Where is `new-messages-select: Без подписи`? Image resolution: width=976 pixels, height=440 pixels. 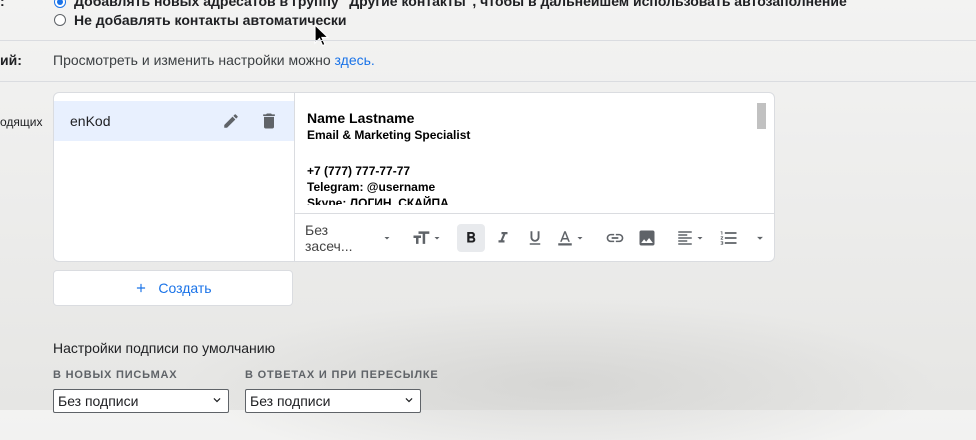
new-messages-select: Без подписи is located at coordinates (141, 401).